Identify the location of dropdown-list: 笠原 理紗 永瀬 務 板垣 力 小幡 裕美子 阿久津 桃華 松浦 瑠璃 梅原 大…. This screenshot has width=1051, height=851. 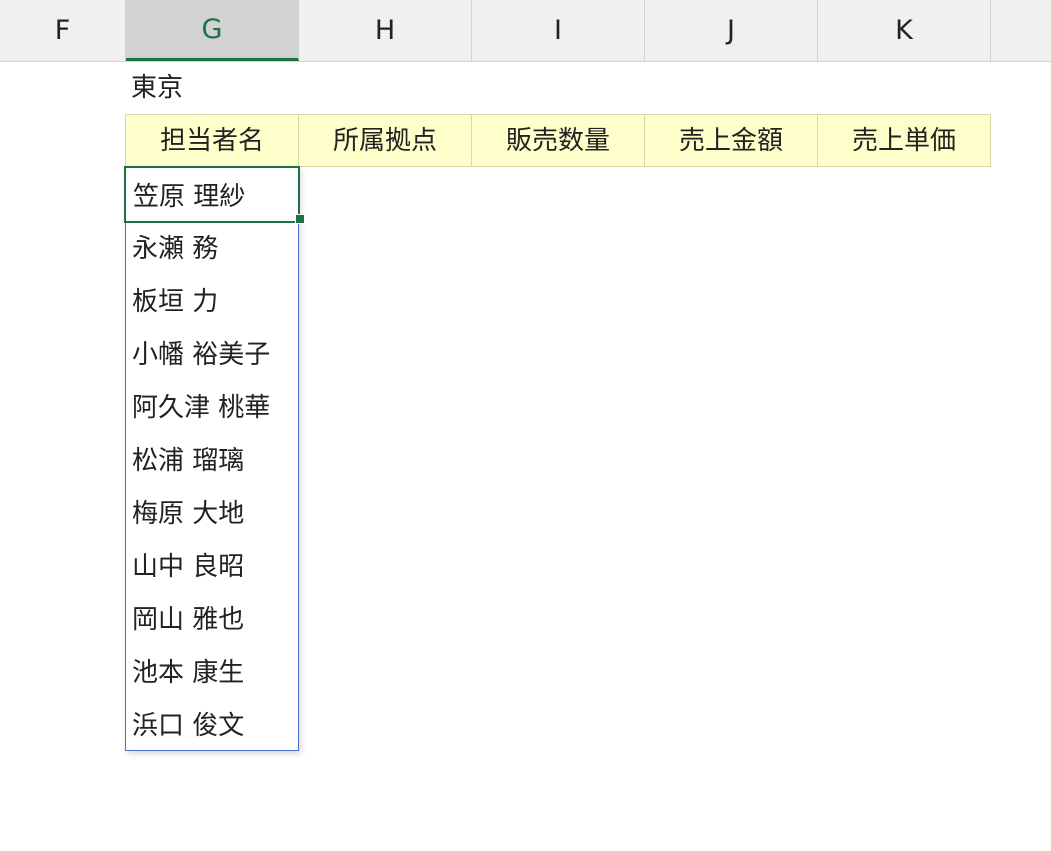
(212, 458).